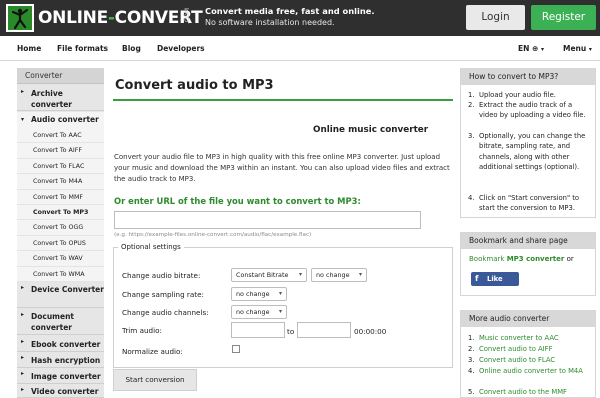  Describe the element at coordinates (51, 99) in the screenshot. I see `sidebar-item-label: Archive converter` at that location.